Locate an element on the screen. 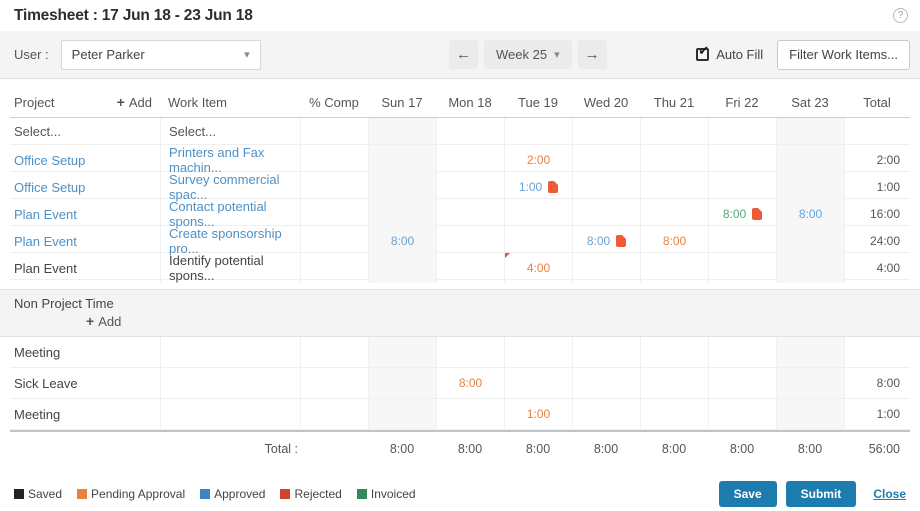 The image size is (920, 511). close-link: Close is located at coordinates (889, 494).